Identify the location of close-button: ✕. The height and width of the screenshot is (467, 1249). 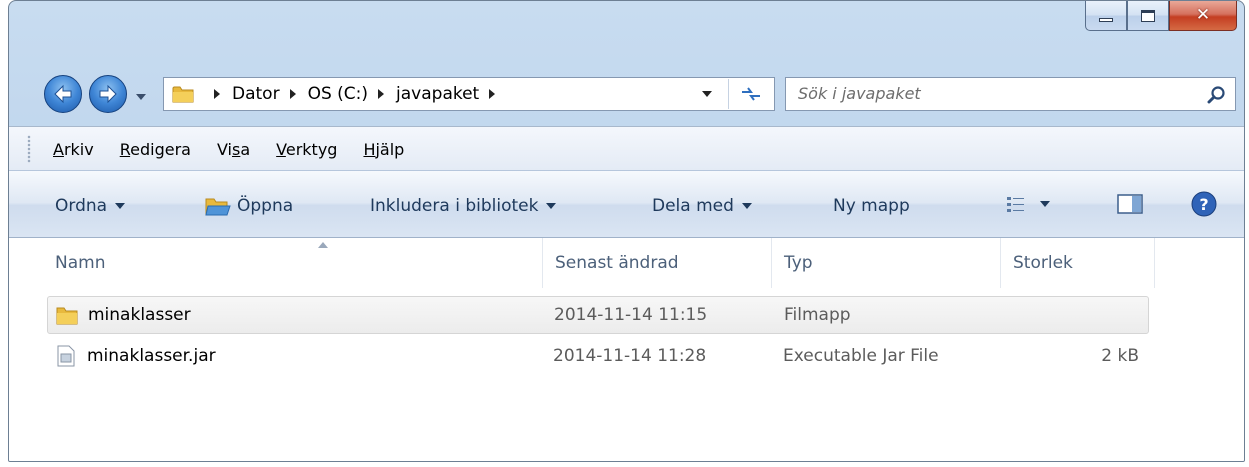
(1203, 16).